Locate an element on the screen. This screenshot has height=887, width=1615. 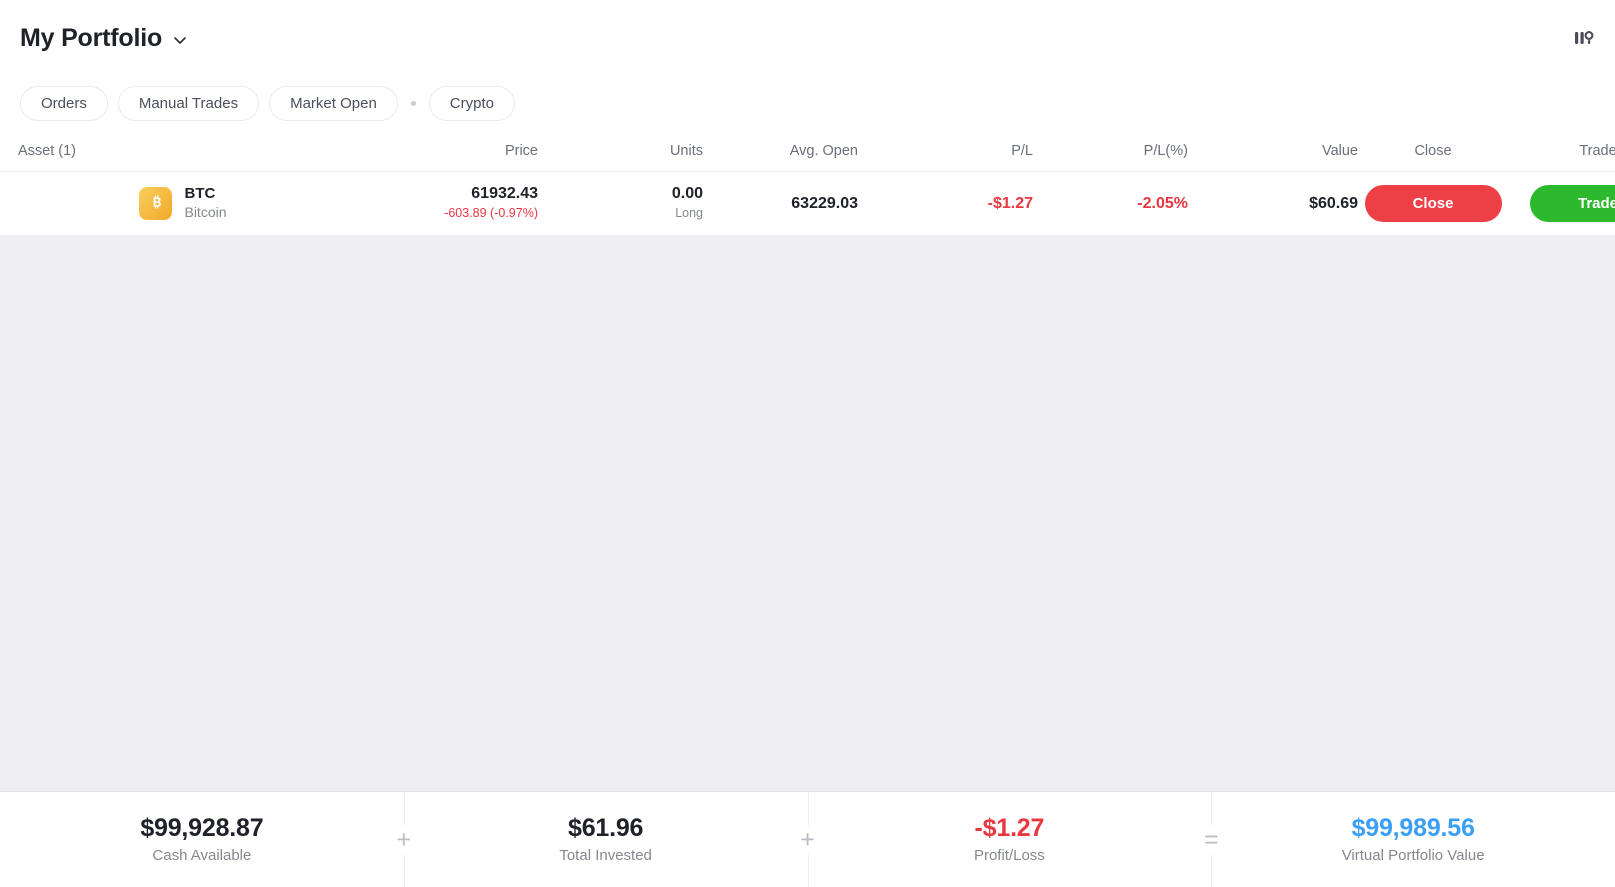
close-cell: Close is located at coordinates (1433, 203).